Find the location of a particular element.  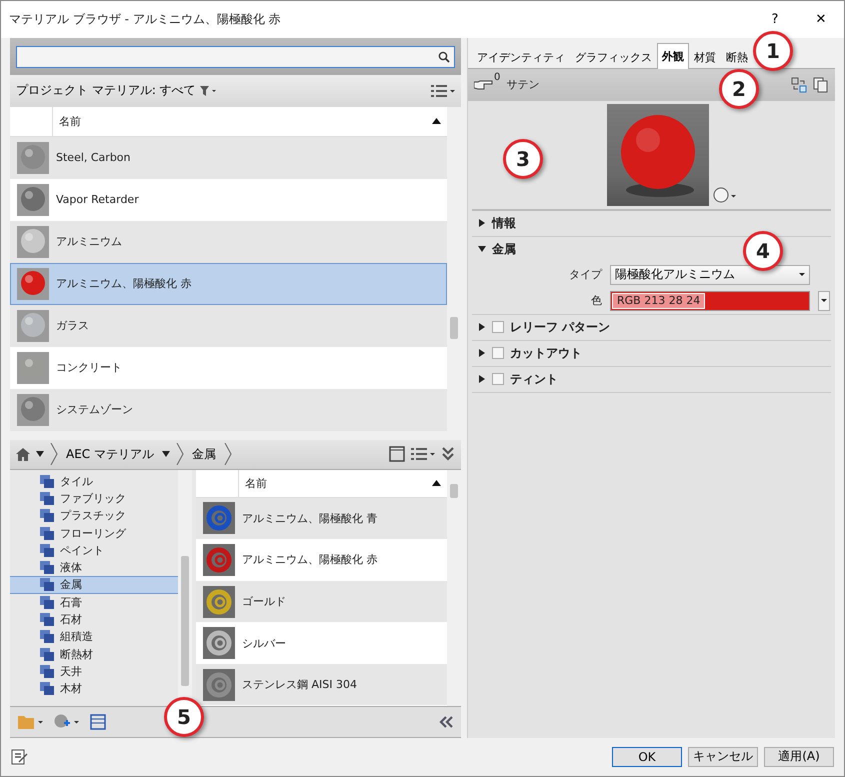

add-material-button is located at coordinates (67, 722).